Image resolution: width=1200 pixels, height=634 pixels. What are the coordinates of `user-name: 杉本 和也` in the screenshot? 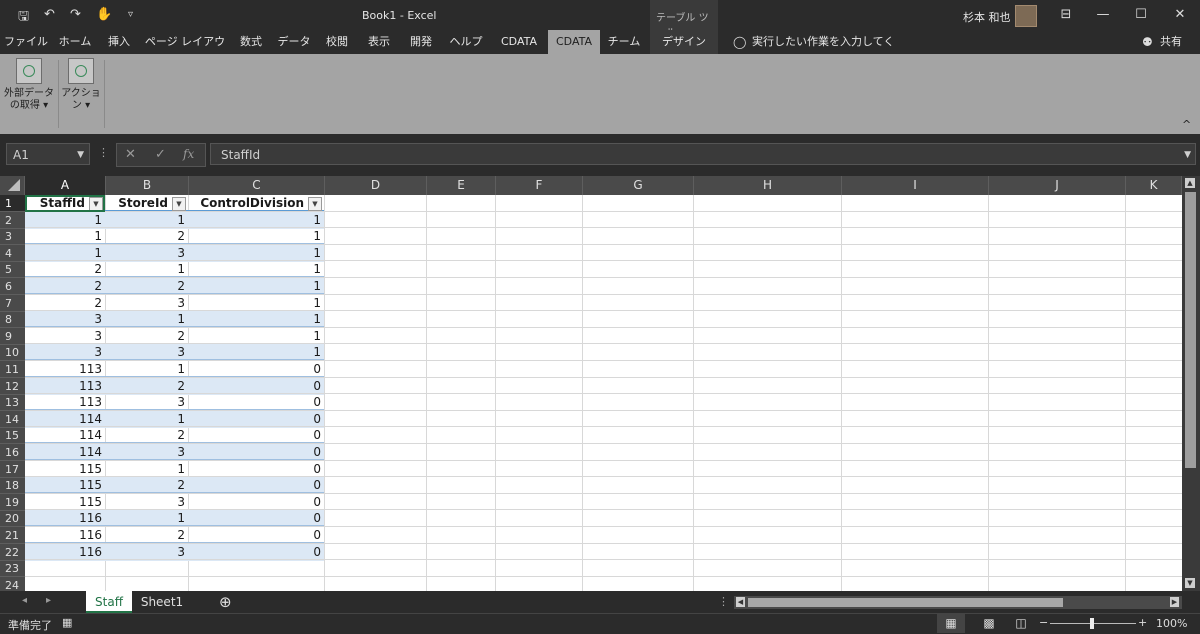 It's located at (987, 17).